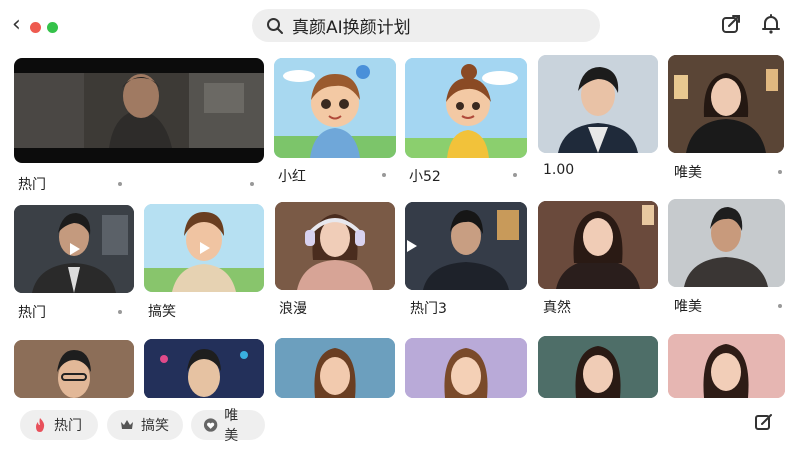 Image resolution: width=800 pixels, height=450 pixels. What do you see at coordinates (764, 422) in the screenshot?
I see `edit-icon` at bounding box center [764, 422].